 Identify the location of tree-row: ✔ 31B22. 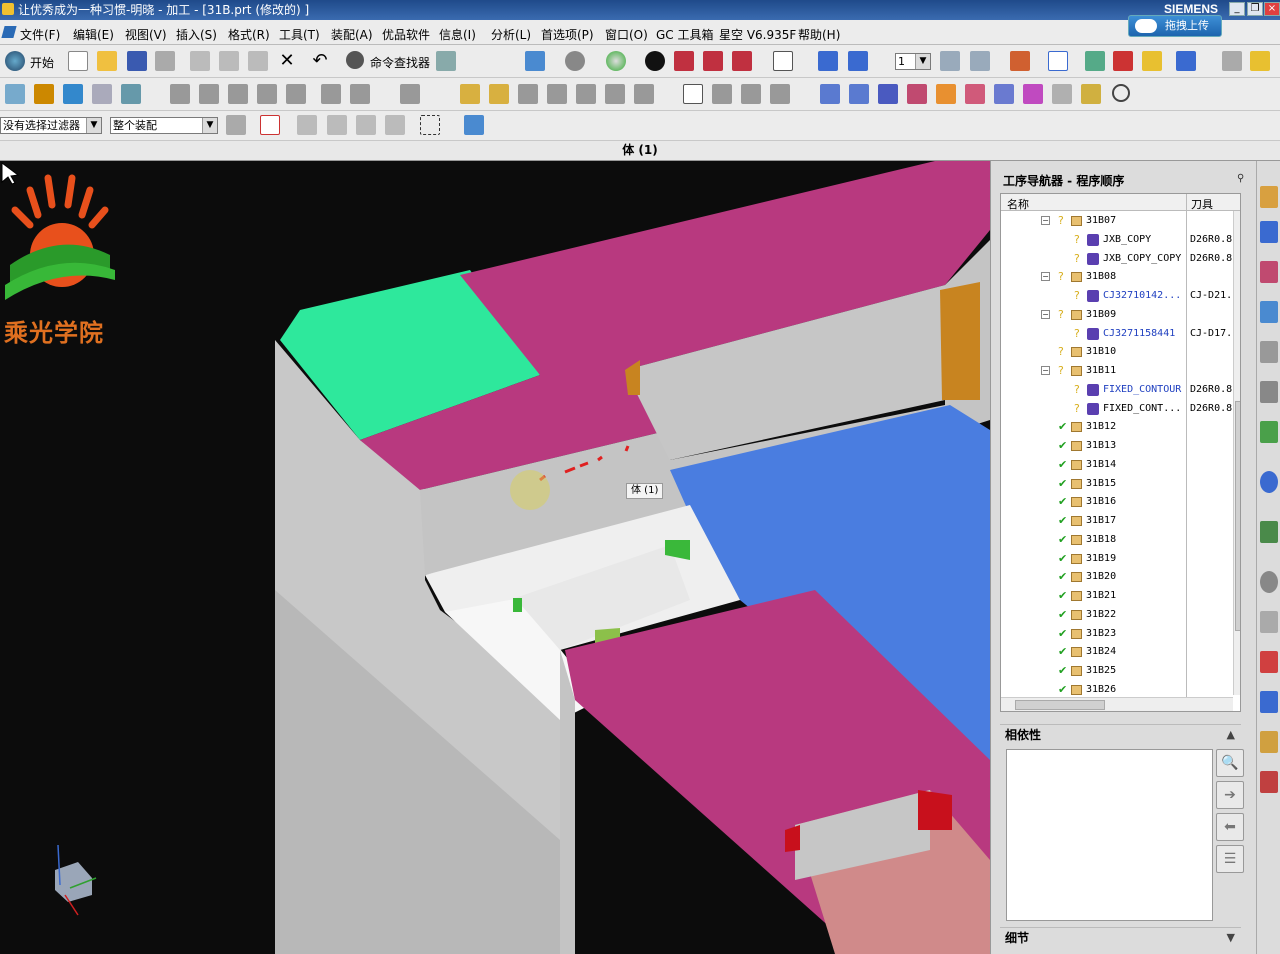
(1117, 615).